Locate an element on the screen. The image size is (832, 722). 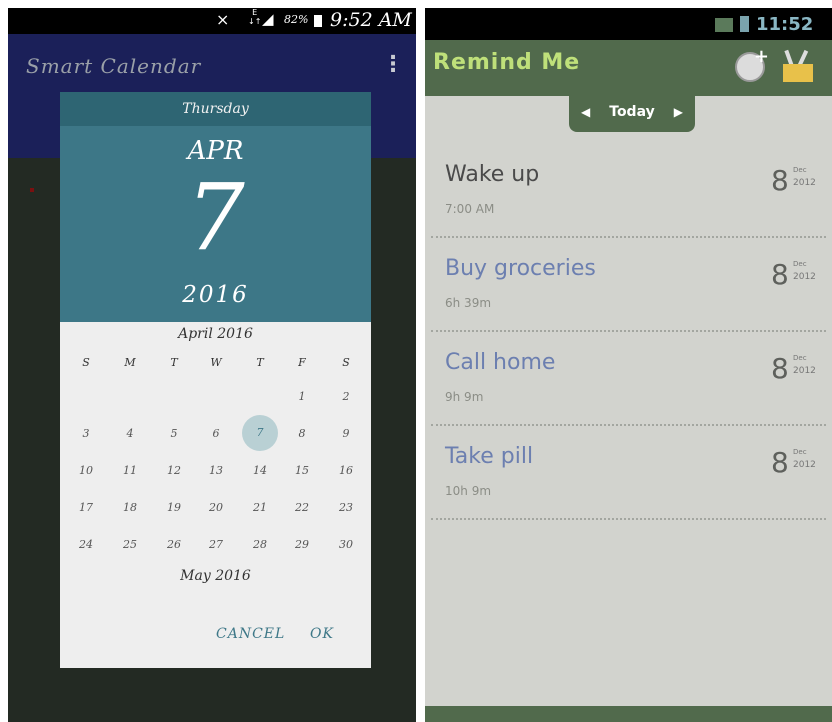
calendar-day: 30 is located at coordinates (346, 544).